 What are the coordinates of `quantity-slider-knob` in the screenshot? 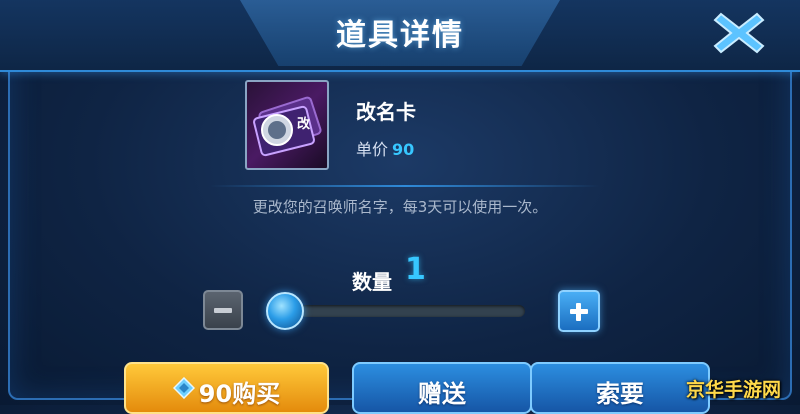 It's located at (285, 311).